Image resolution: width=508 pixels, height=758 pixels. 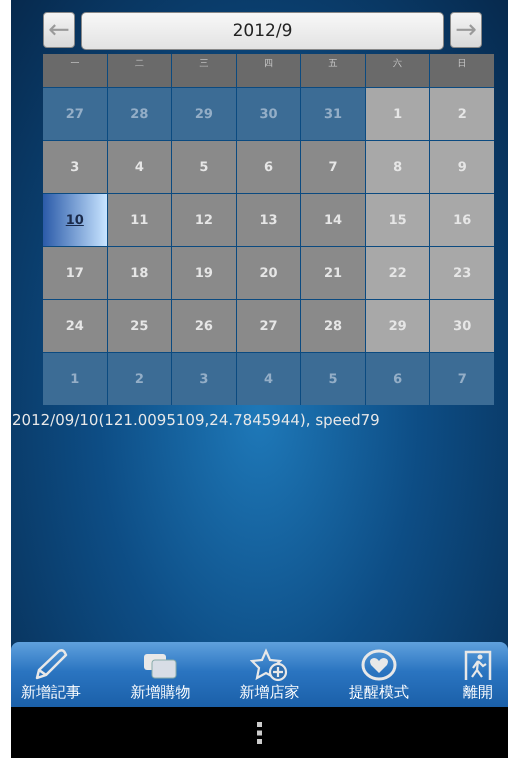 I want to click on day-cell: 24, so click(x=75, y=326).